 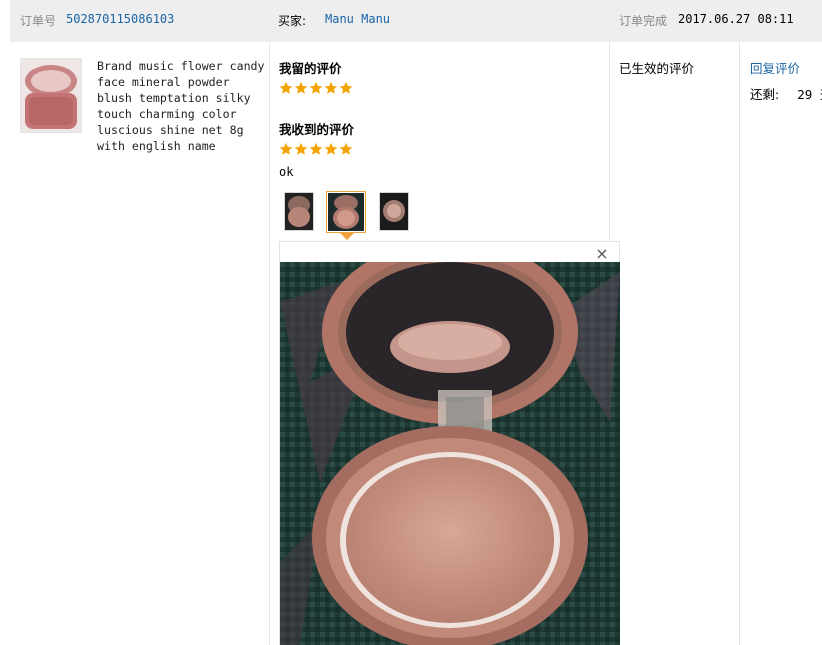 I want to click on order-status-label: 订单完成, so click(x=643, y=21).